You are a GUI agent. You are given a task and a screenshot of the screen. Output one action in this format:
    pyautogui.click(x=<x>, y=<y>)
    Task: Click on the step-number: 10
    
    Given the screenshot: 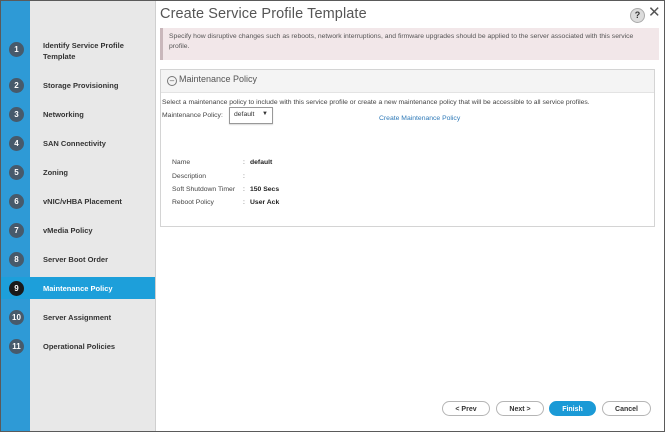 What is the action you would take?
    pyautogui.click(x=16, y=317)
    